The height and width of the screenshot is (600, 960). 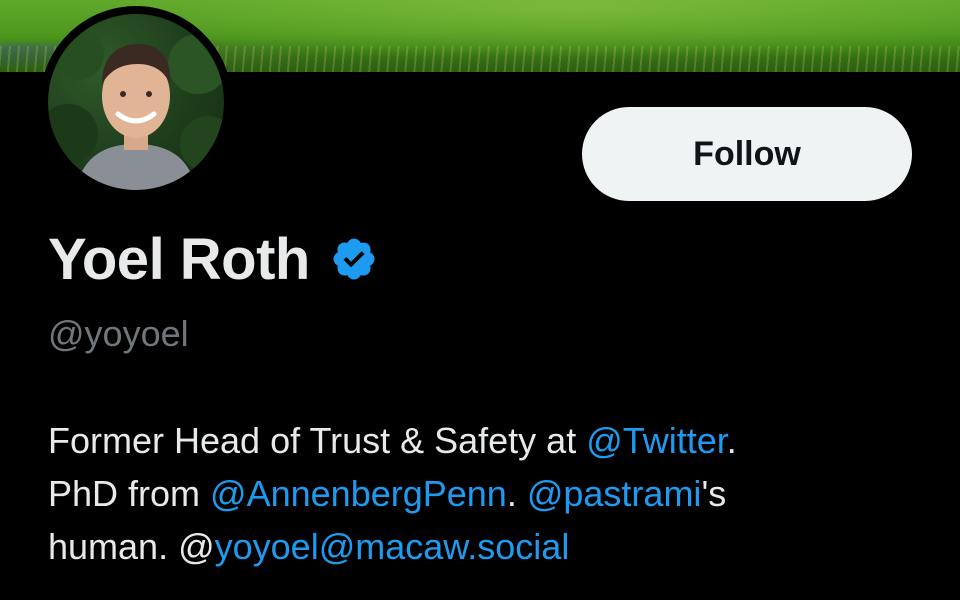 I want to click on bio-line-2: PhD from @AnnenbergPenn. @pastrami's, so click(x=488, y=493).